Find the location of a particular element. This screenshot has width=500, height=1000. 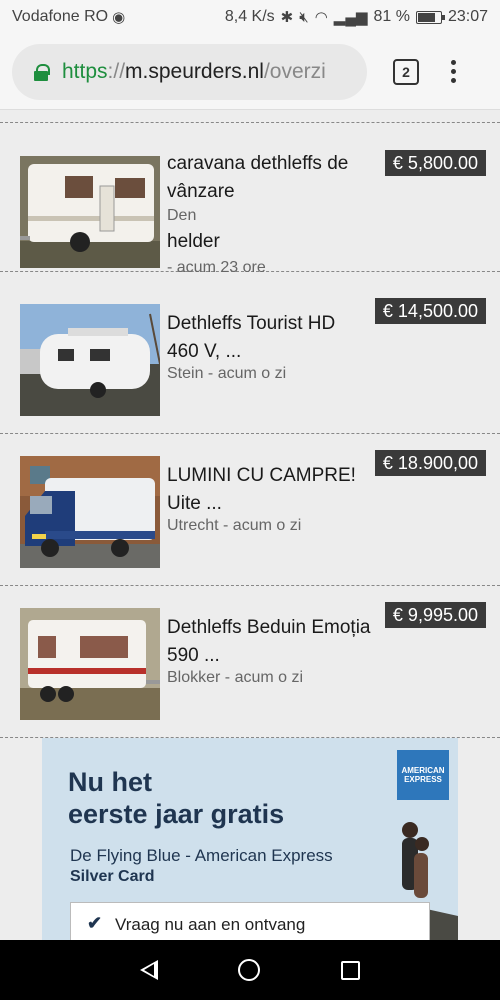

listing-price: € 14,500.00 is located at coordinates (430, 311).